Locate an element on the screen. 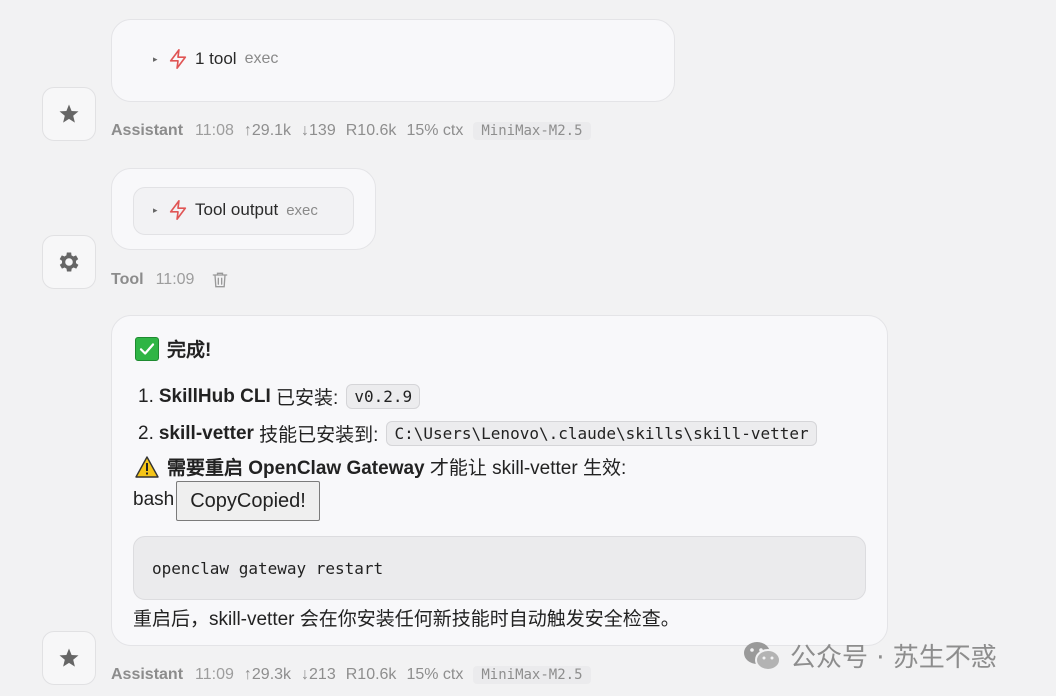  trash-icon is located at coordinates (220, 280).